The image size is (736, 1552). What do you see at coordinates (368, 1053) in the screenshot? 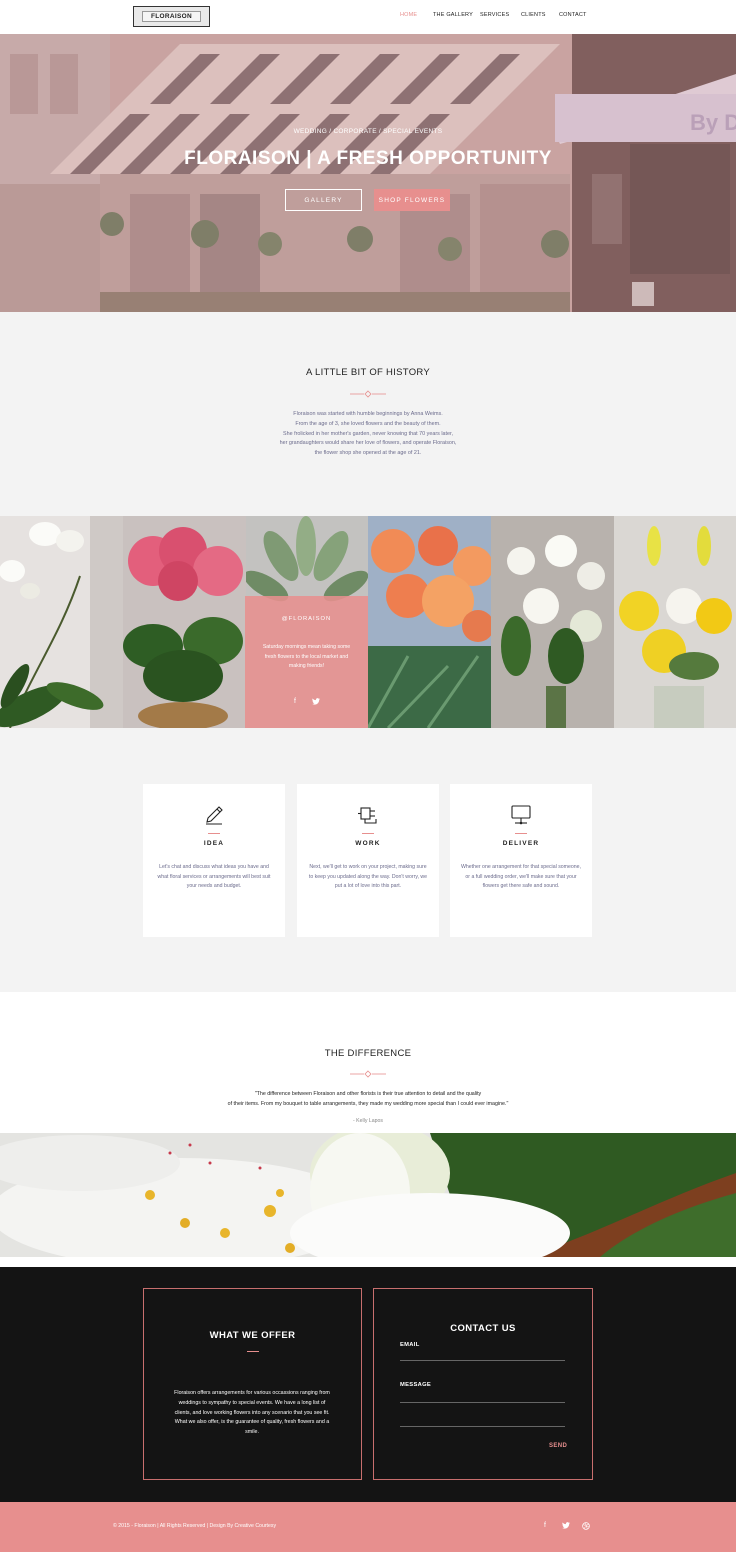
I see `difference-title: THE DIFFERENCE` at bounding box center [368, 1053].